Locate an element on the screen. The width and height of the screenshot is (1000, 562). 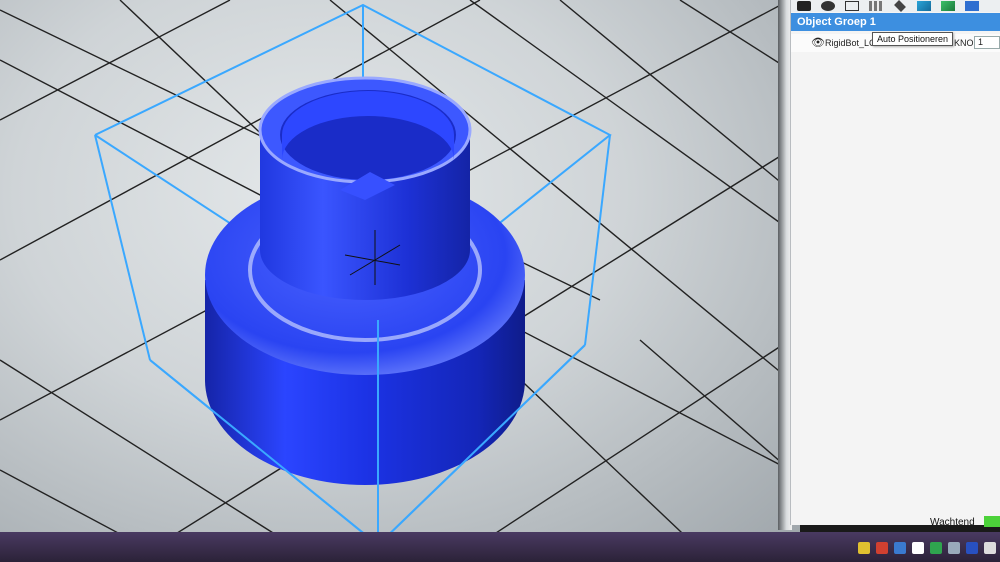
settings-icon is located at coordinates (972, 6).